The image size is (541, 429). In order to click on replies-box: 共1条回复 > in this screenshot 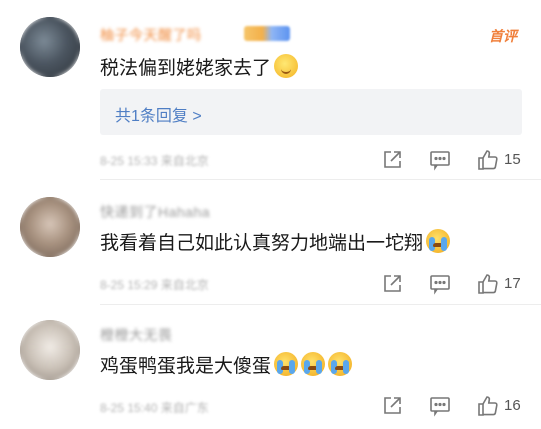, I will do `click(311, 112)`.